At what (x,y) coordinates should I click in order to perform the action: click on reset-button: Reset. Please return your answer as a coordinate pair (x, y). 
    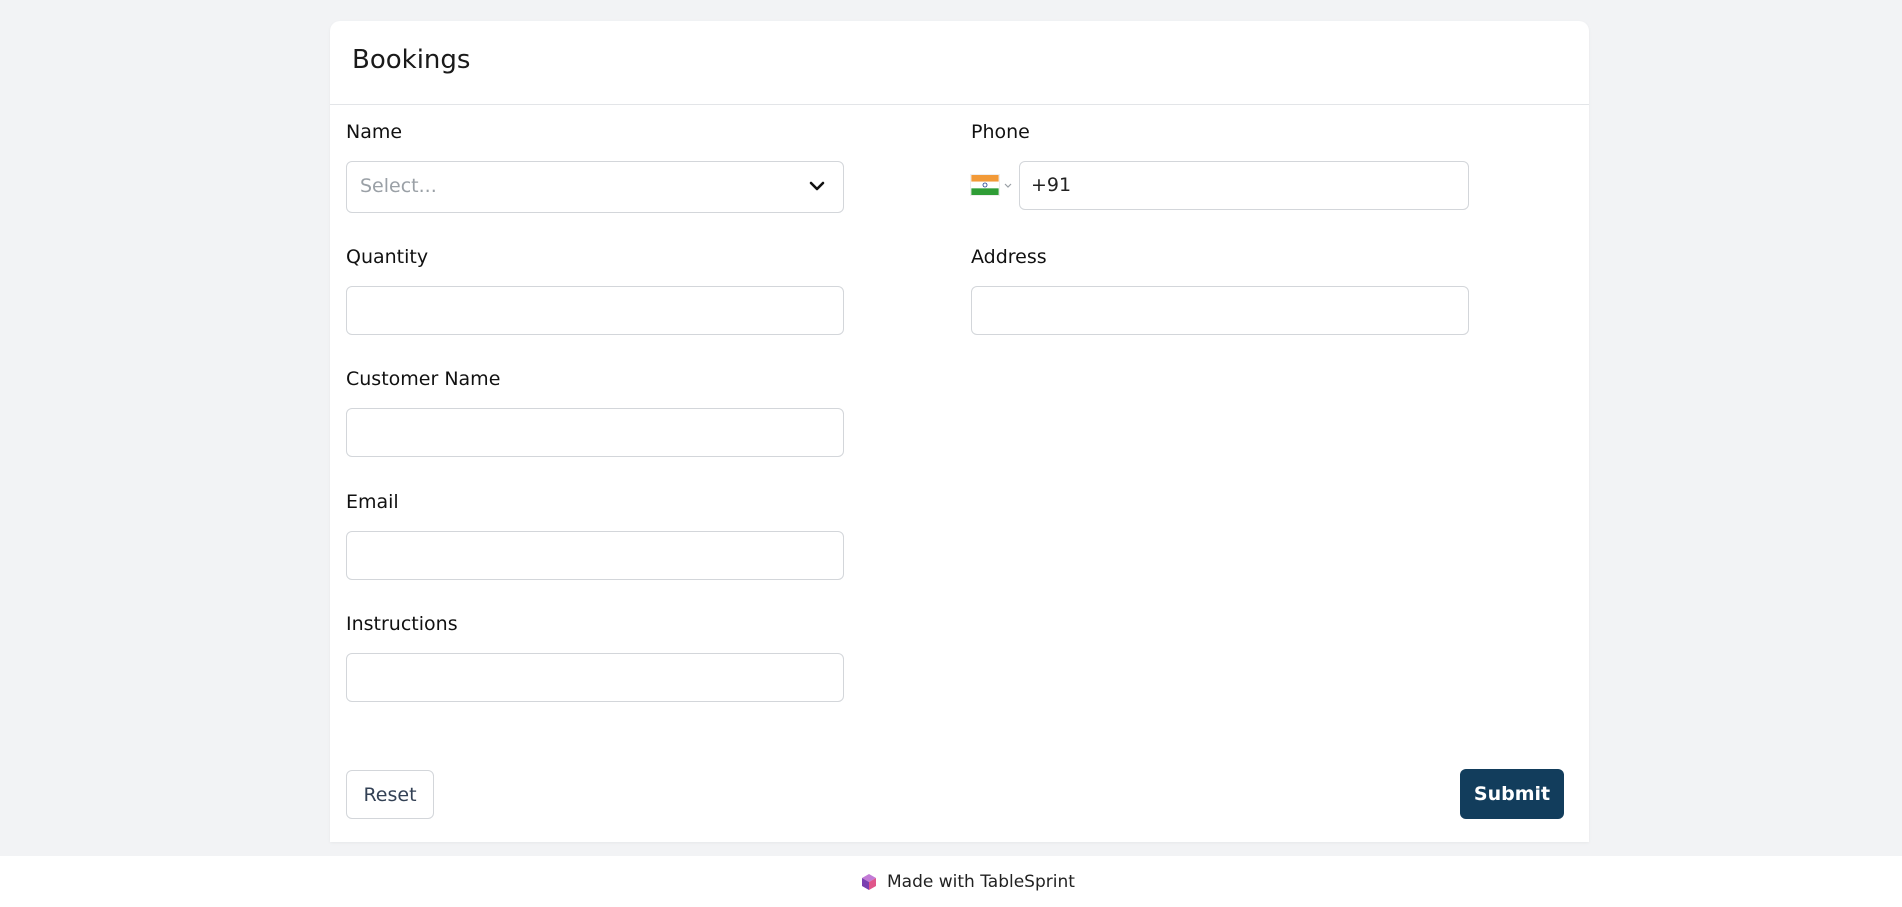
    Looking at the image, I should click on (390, 794).